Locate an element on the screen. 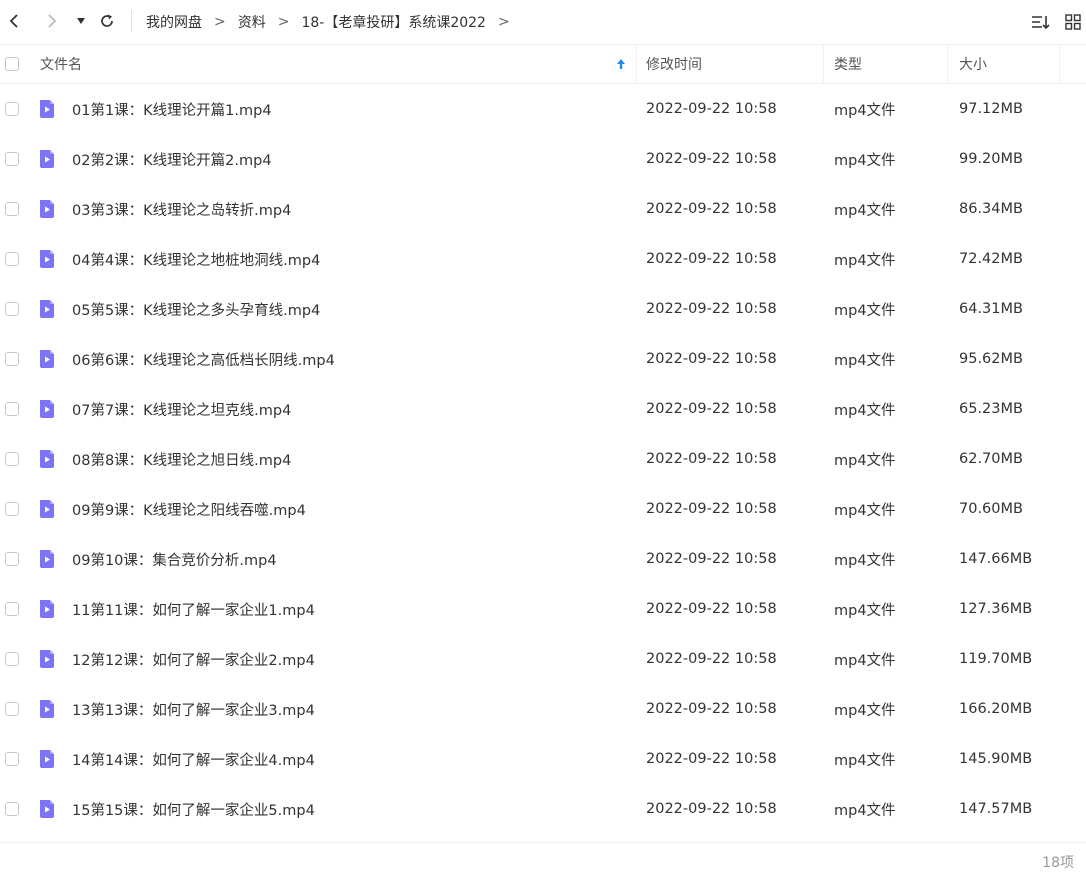  forward-button is located at coordinates (52, 21).